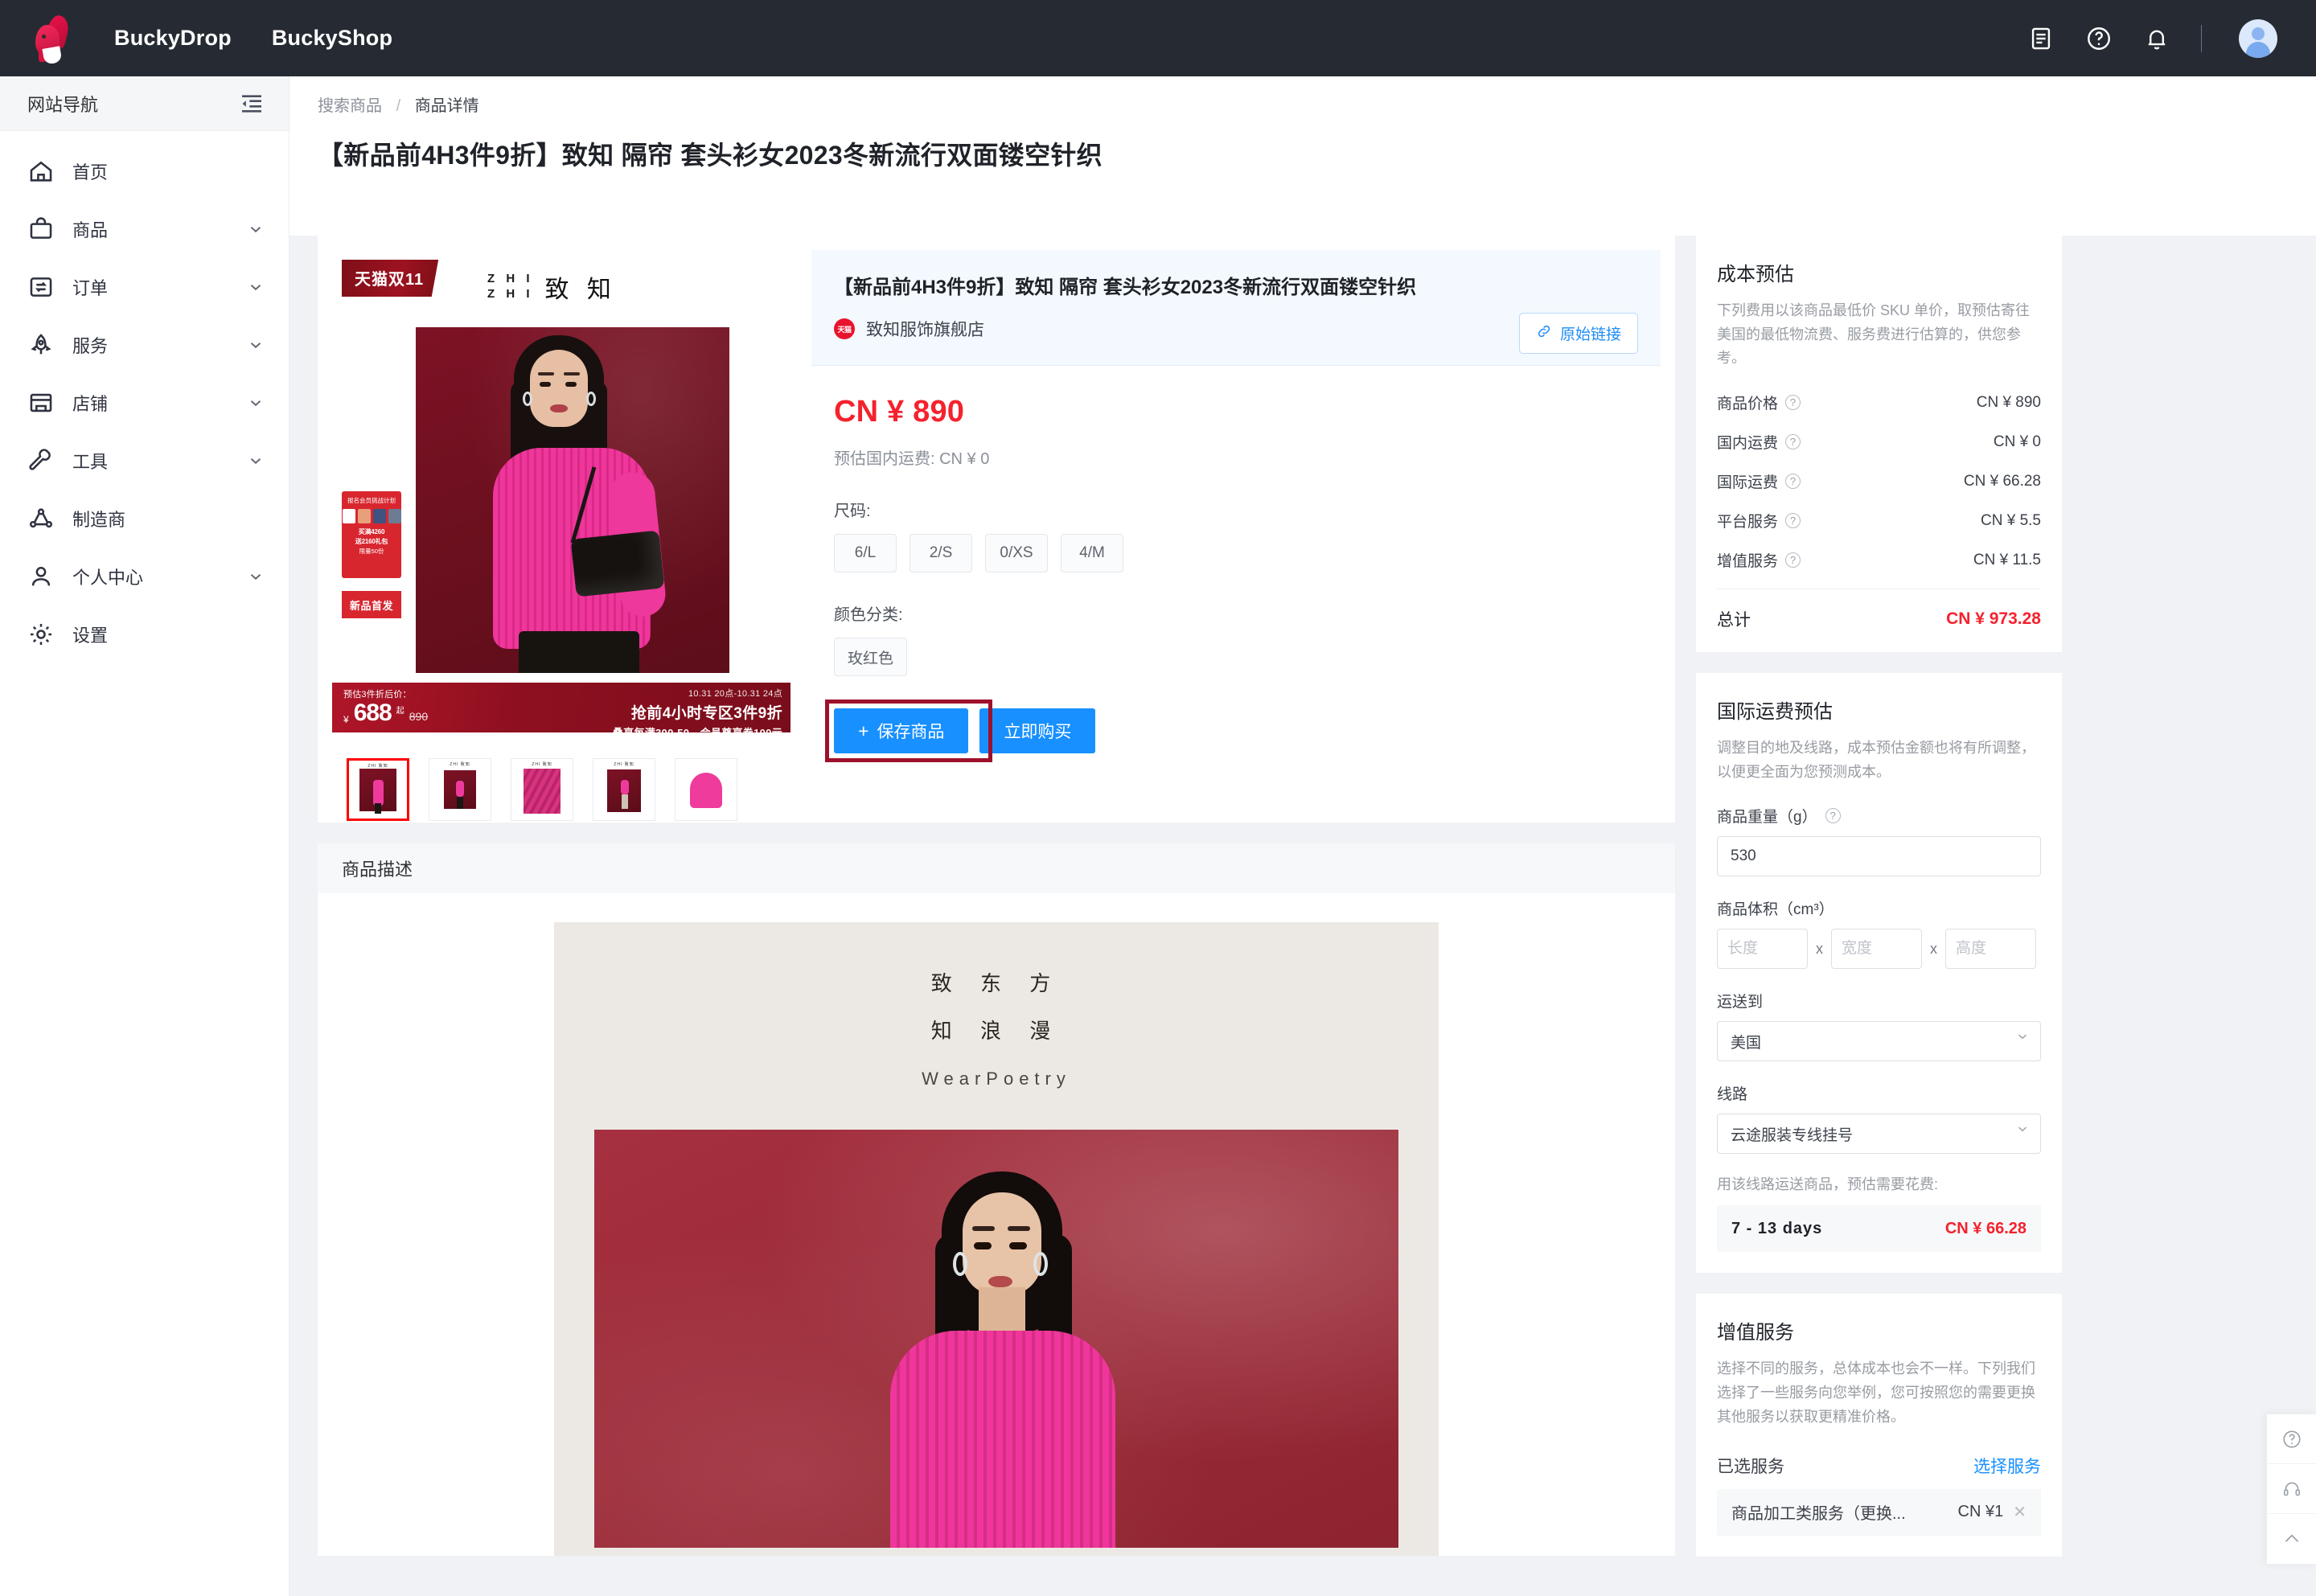 The height and width of the screenshot is (1596, 2316). I want to click on collapse-sidebar-icon, so click(252, 104).